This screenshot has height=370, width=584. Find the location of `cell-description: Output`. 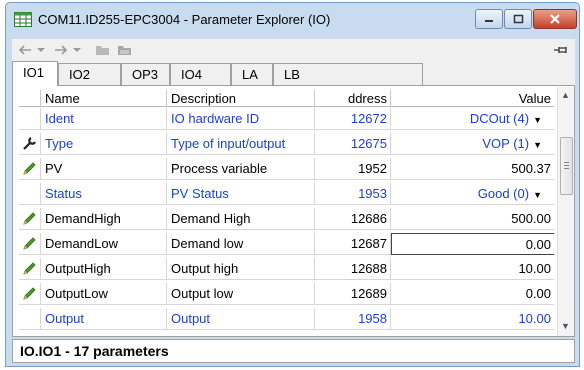

cell-description: Output is located at coordinates (241, 319).